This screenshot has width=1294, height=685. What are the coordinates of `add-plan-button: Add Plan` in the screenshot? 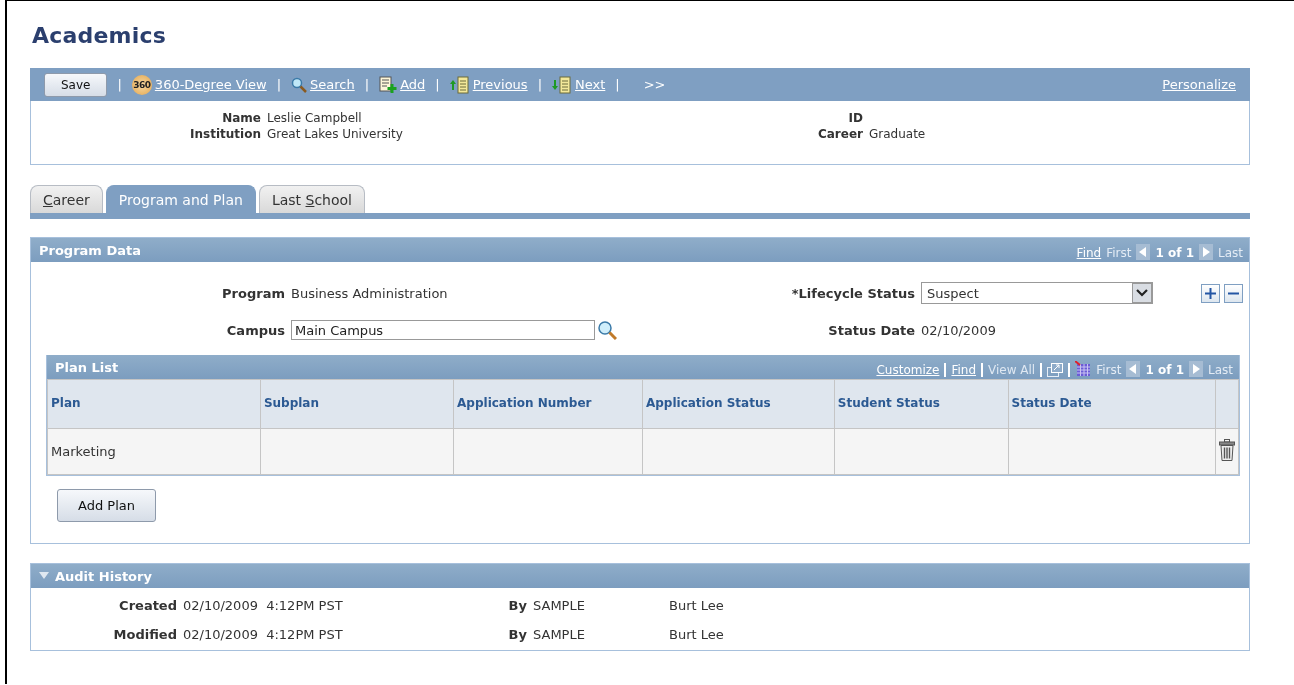 It's located at (106, 505).